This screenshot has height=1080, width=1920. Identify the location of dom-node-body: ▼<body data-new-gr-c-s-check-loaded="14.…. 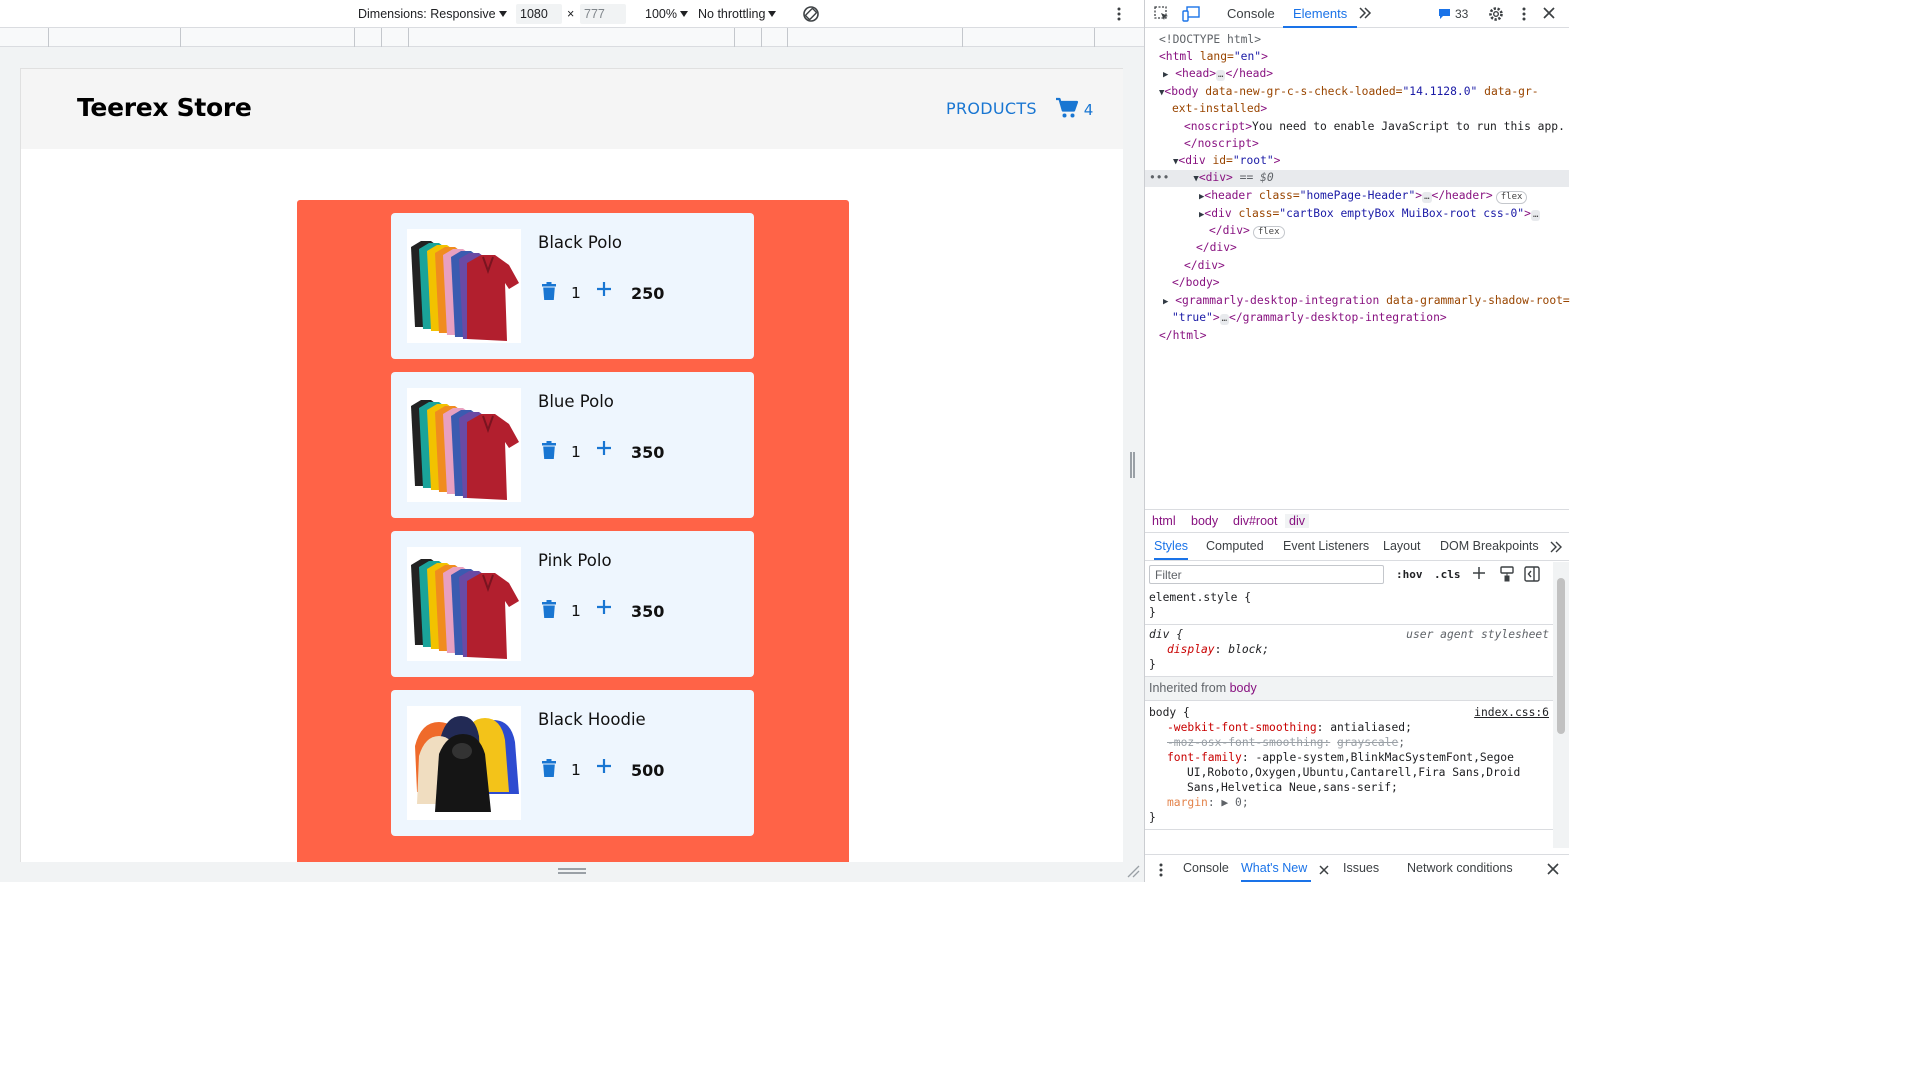
(1349, 92).